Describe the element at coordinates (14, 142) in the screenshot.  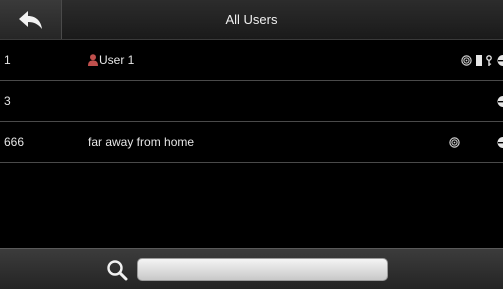
I see `user-id: 666` at that location.